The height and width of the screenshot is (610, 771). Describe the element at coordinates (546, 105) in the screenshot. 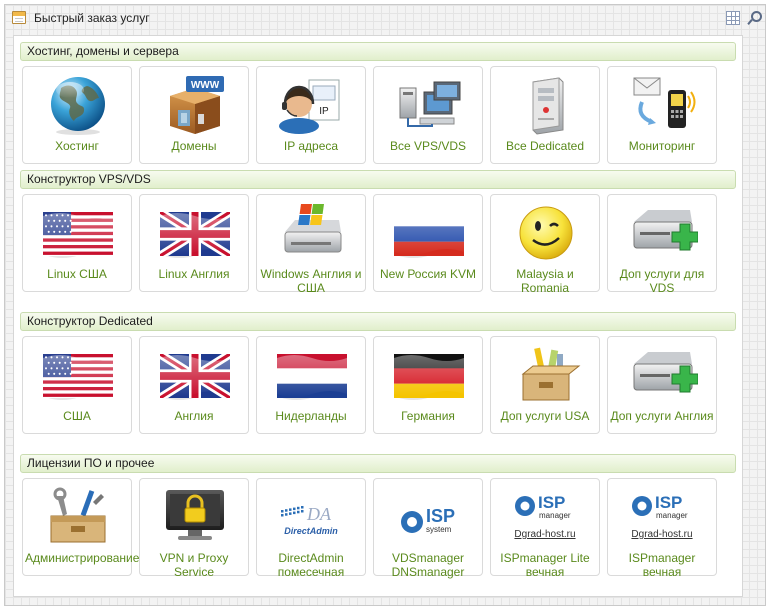

I see `server-tower-icon` at that location.